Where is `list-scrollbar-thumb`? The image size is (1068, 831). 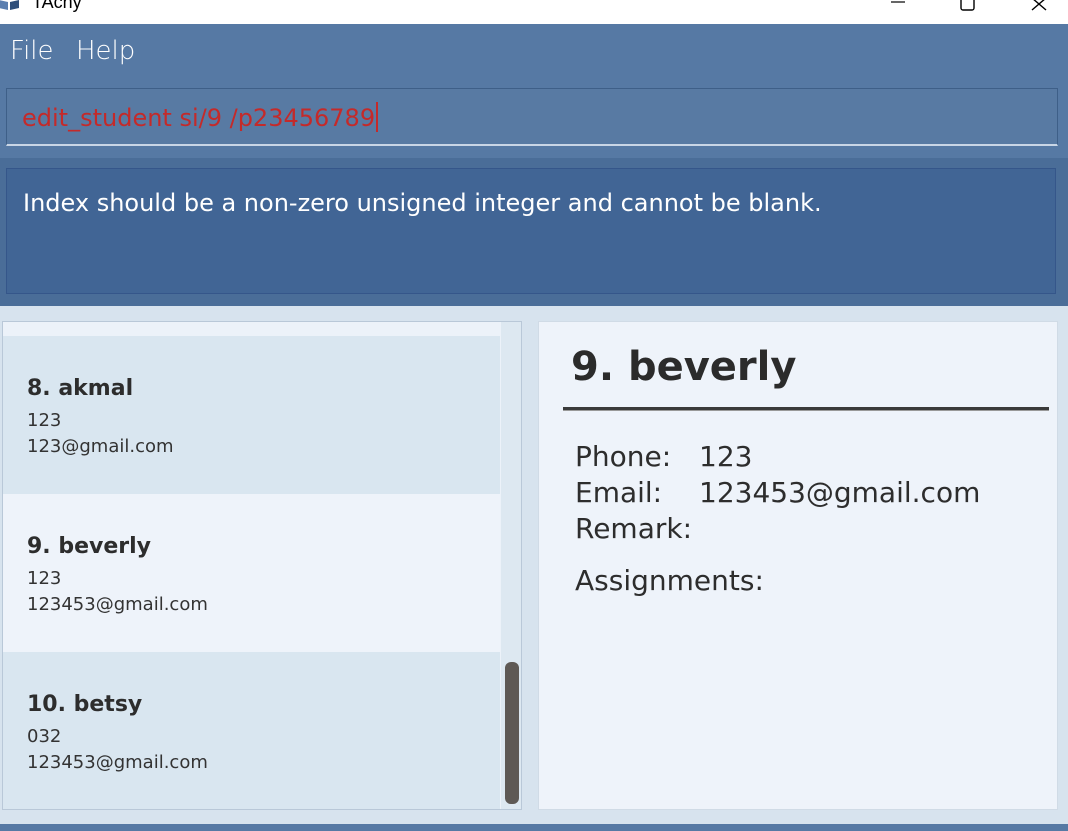 list-scrollbar-thumb is located at coordinates (512, 733).